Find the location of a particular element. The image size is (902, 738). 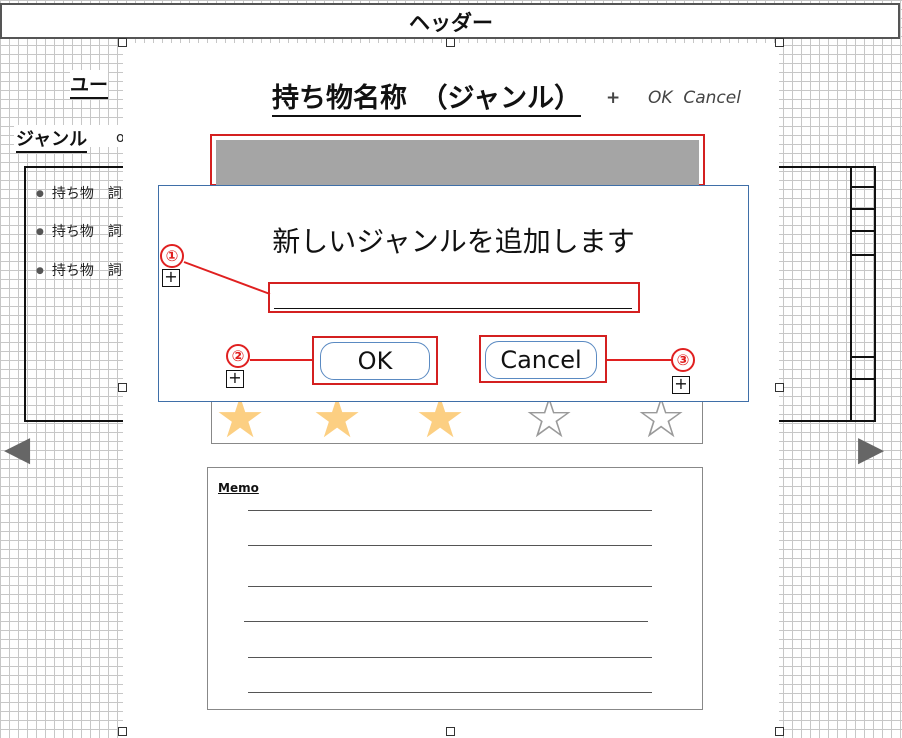

rating-stars: ★ ★ ★ ☆ ☆ is located at coordinates (457, 420).